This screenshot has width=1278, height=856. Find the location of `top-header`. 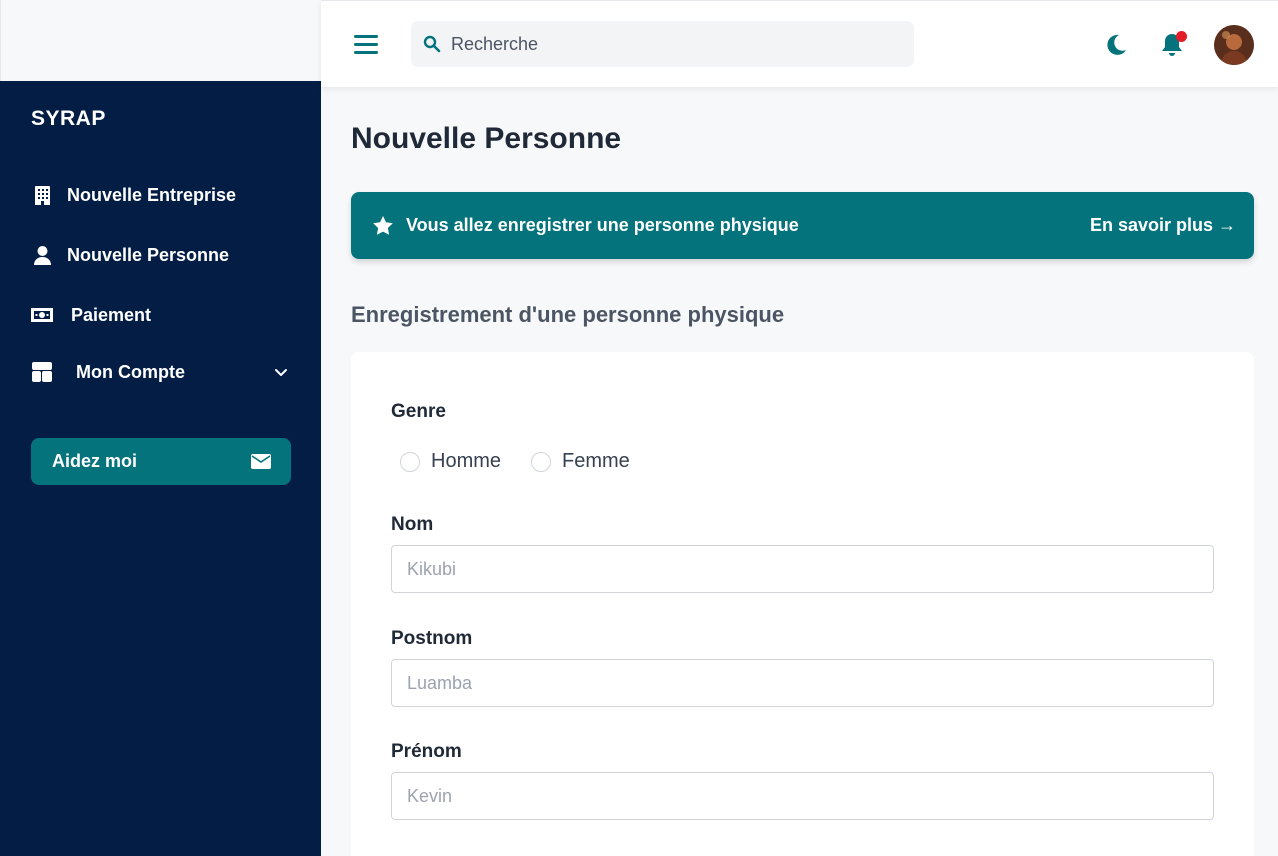

top-header is located at coordinates (799, 43).